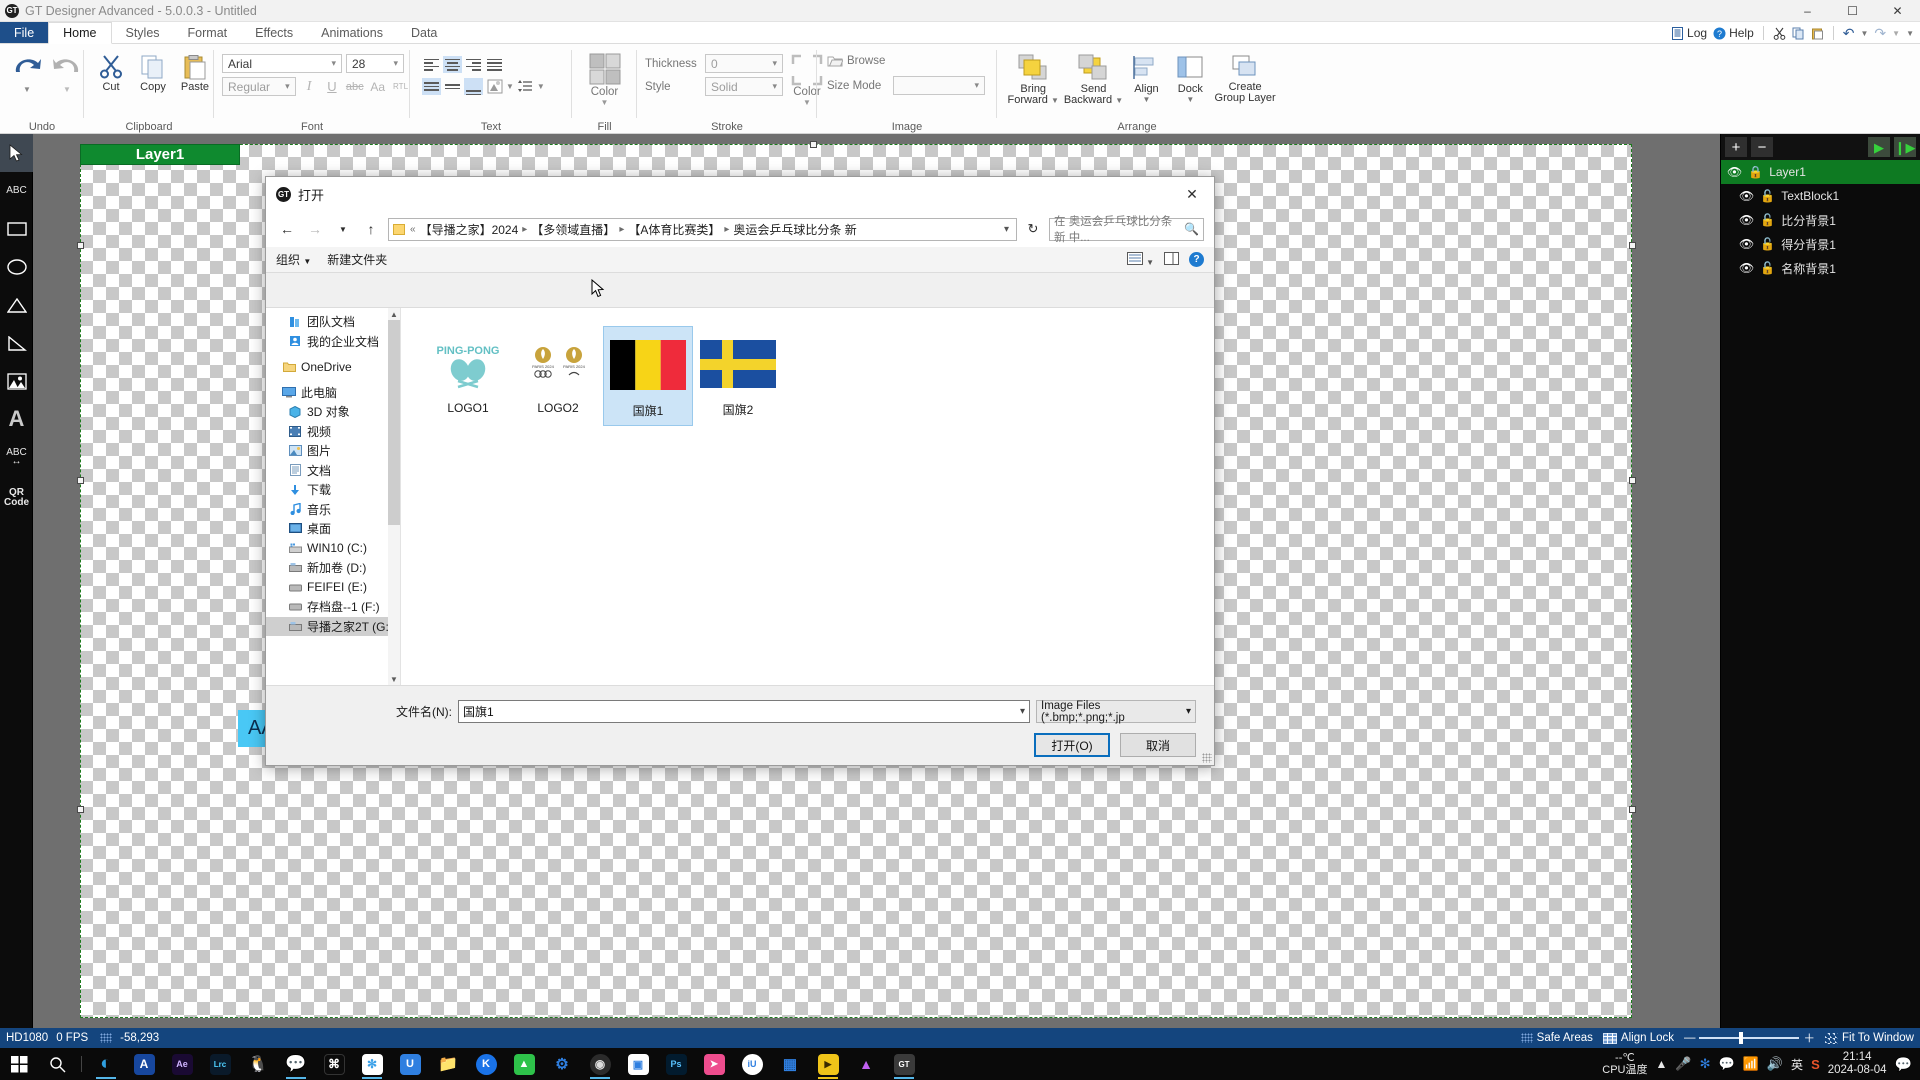 Image resolution: width=1920 pixels, height=1080 pixels. What do you see at coordinates (80, 245) in the screenshot?
I see `resize-handle-left` at bounding box center [80, 245].